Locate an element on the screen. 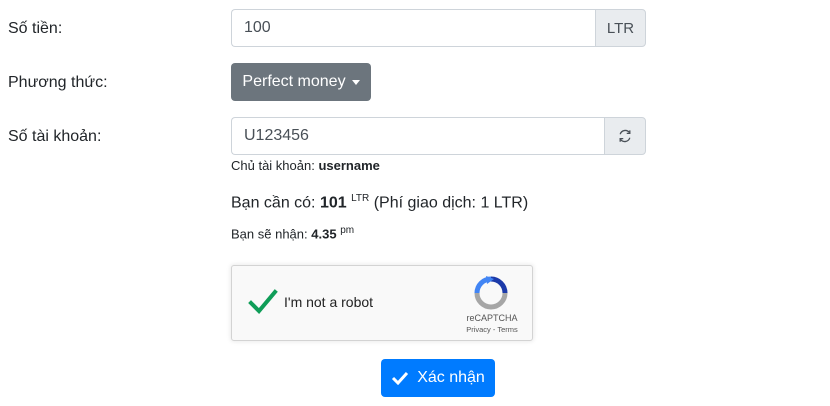 This screenshot has width=830, height=406. account-input-group is located at coordinates (438, 136).